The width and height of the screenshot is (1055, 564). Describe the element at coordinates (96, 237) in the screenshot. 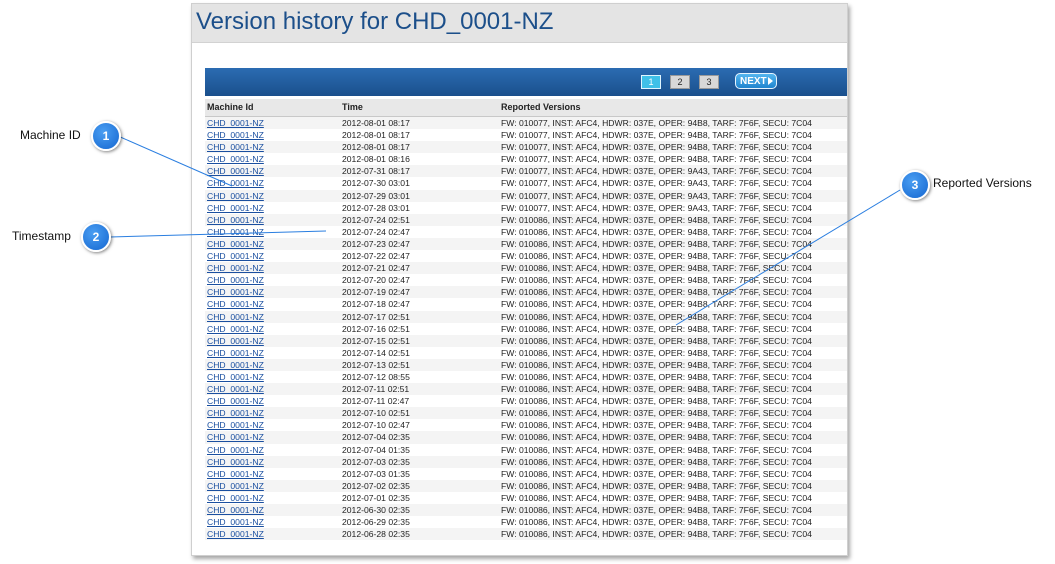

I see `callout-2-badge: 2` at that location.